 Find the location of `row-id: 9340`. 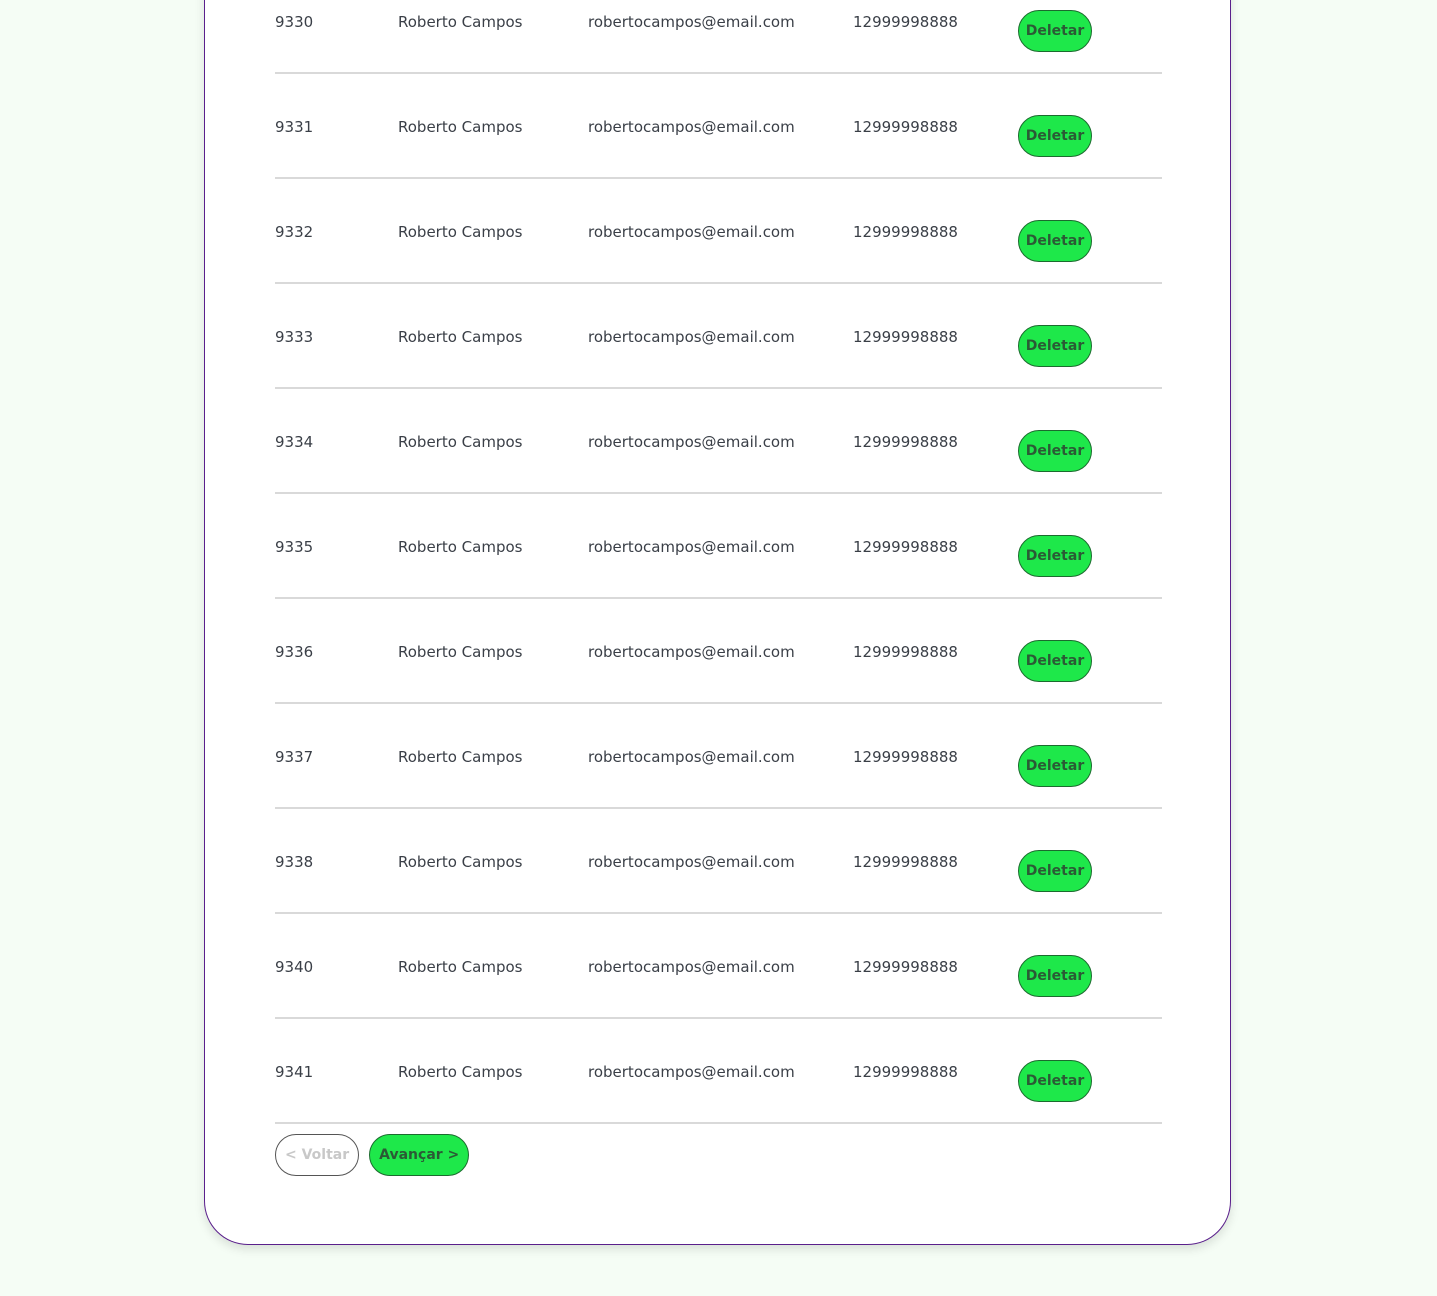

row-id: 9340 is located at coordinates (294, 967).